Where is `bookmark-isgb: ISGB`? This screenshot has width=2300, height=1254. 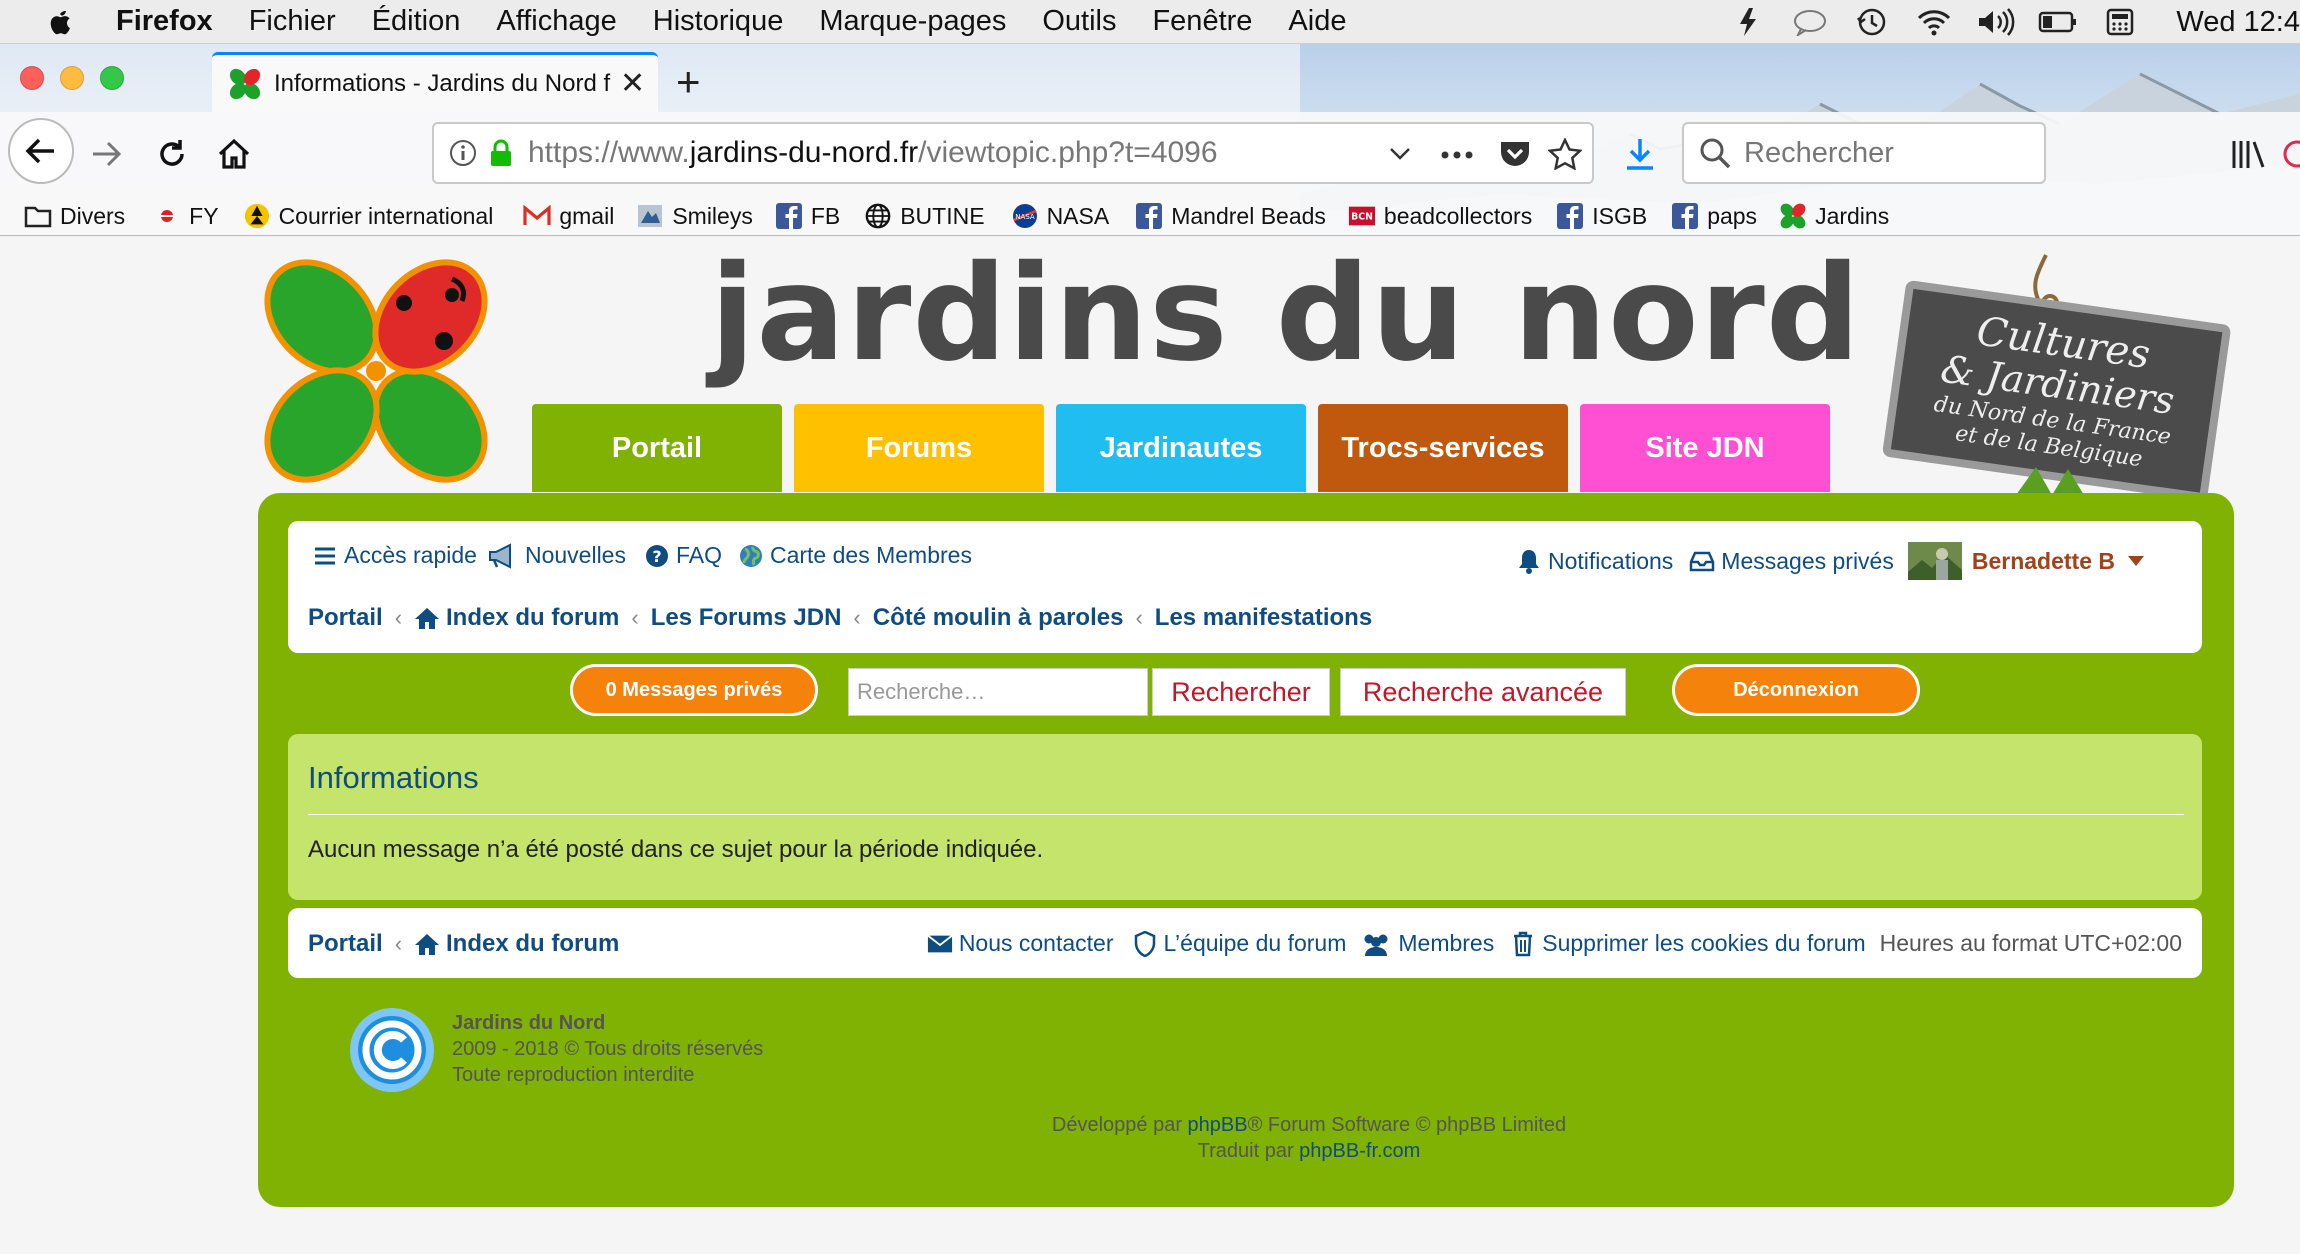
bookmark-isgb: ISGB is located at coordinates (1601, 216).